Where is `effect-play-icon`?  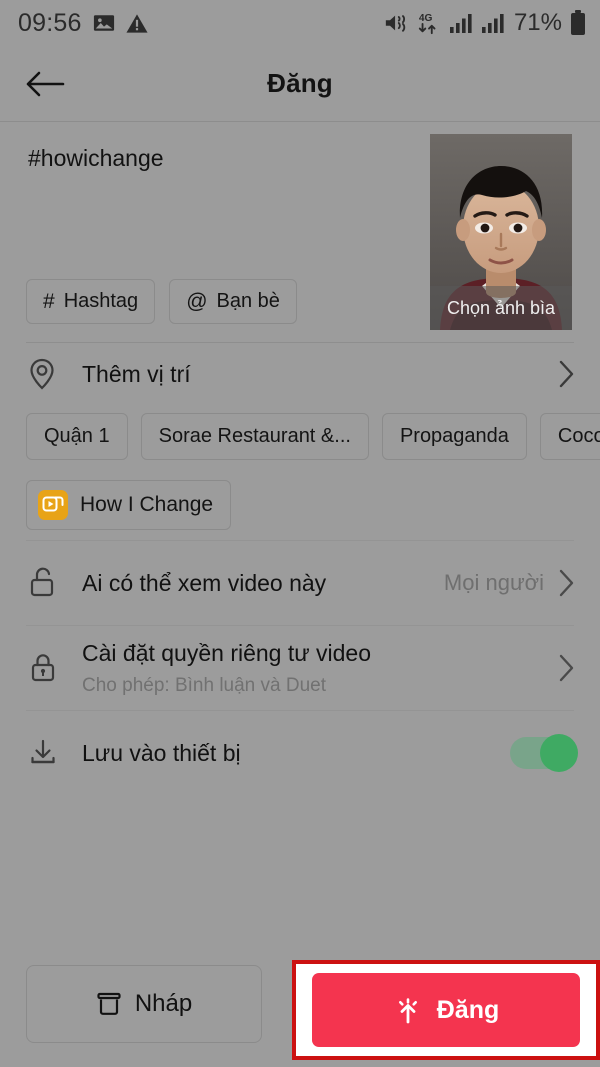 effect-play-icon is located at coordinates (53, 505).